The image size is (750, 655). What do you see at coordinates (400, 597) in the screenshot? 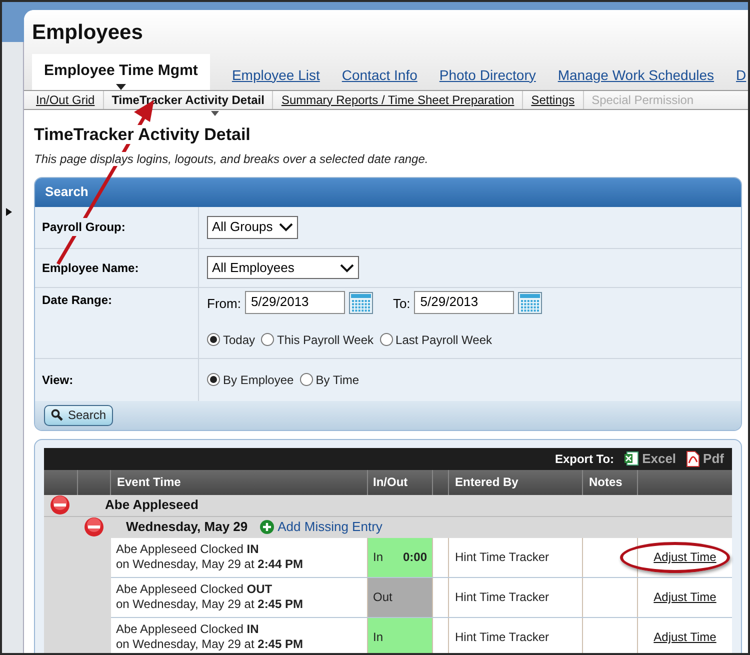
I see `in-out-cell: Out` at bounding box center [400, 597].